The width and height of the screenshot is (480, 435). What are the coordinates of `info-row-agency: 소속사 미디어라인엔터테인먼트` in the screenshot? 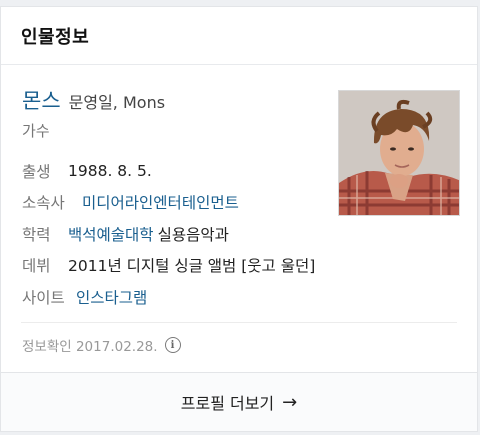 It's located at (168, 203).